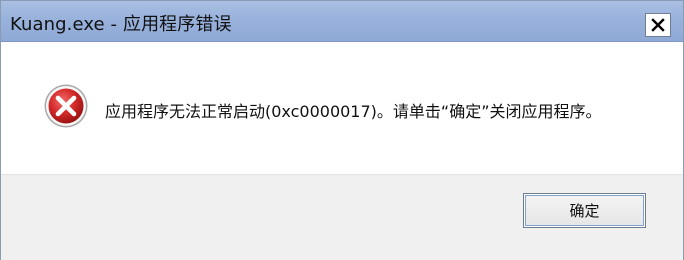 The image size is (684, 260). I want to click on error-icon, so click(66, 106).